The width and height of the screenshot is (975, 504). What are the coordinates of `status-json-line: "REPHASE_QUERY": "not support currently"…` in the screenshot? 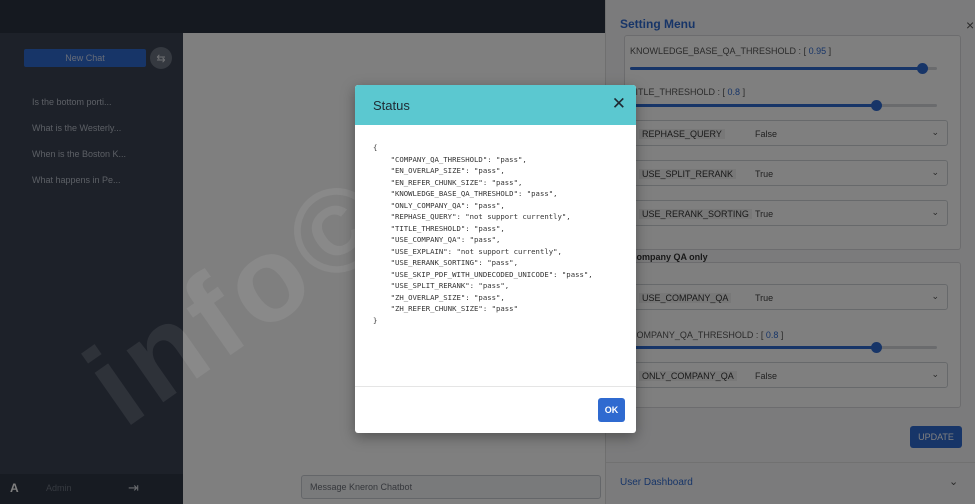 It's located at (472, 216).